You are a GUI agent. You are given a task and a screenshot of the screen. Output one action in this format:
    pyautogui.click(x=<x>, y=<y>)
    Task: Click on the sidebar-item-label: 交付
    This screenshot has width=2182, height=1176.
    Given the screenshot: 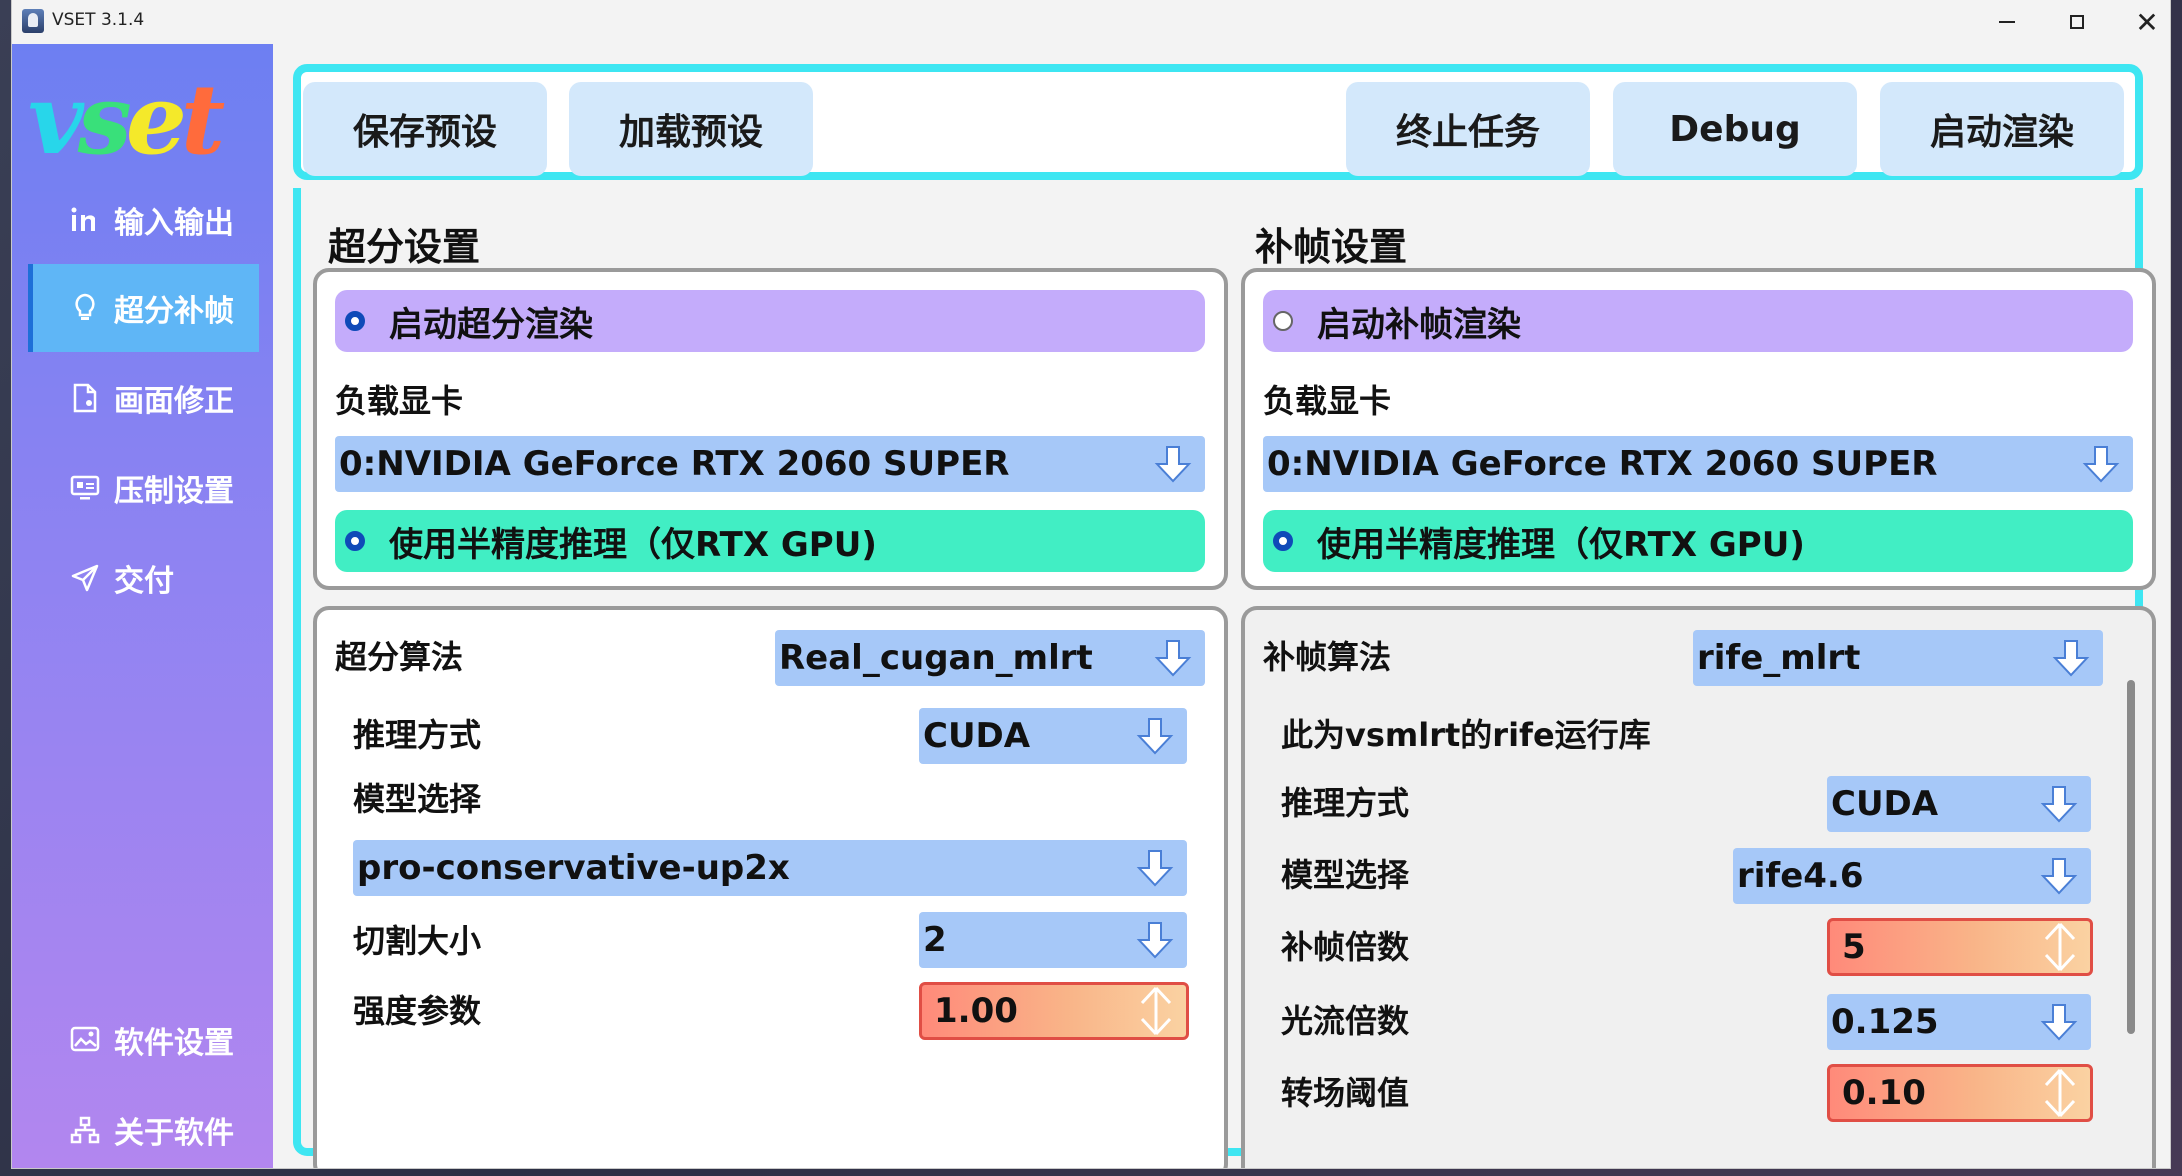 What is the action you would take?
    pyautogui.click(x=144, y=581)
    